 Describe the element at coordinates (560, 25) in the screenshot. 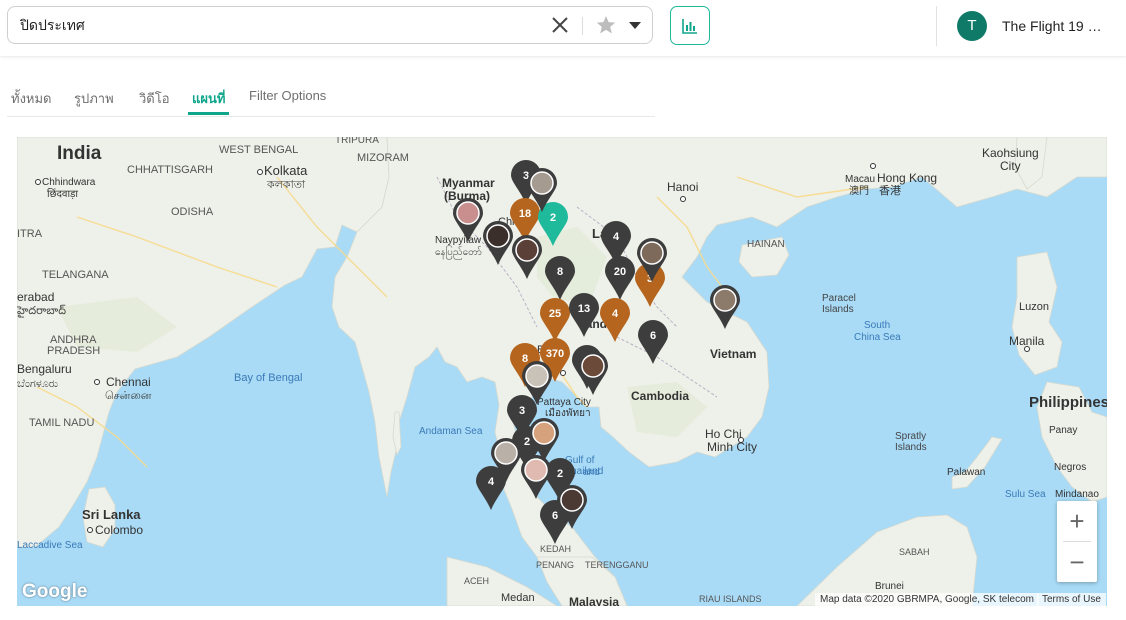

I see `close-icon` at that location.